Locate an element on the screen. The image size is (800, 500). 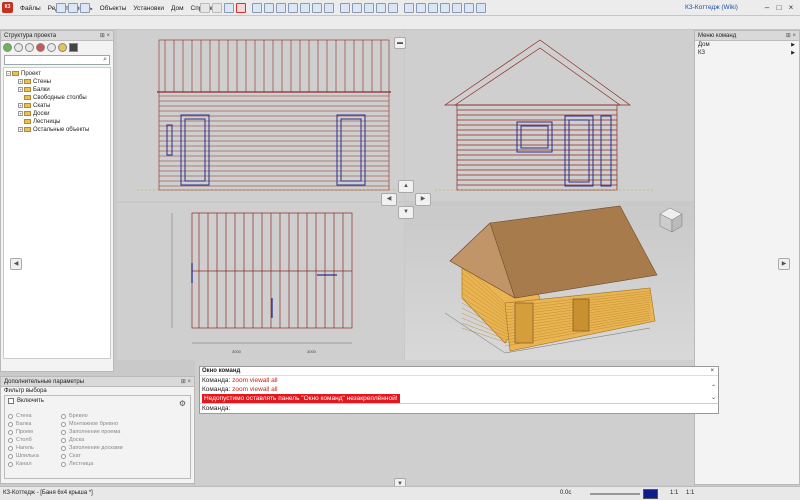
measure-icon is located at coordinates (421, 8).